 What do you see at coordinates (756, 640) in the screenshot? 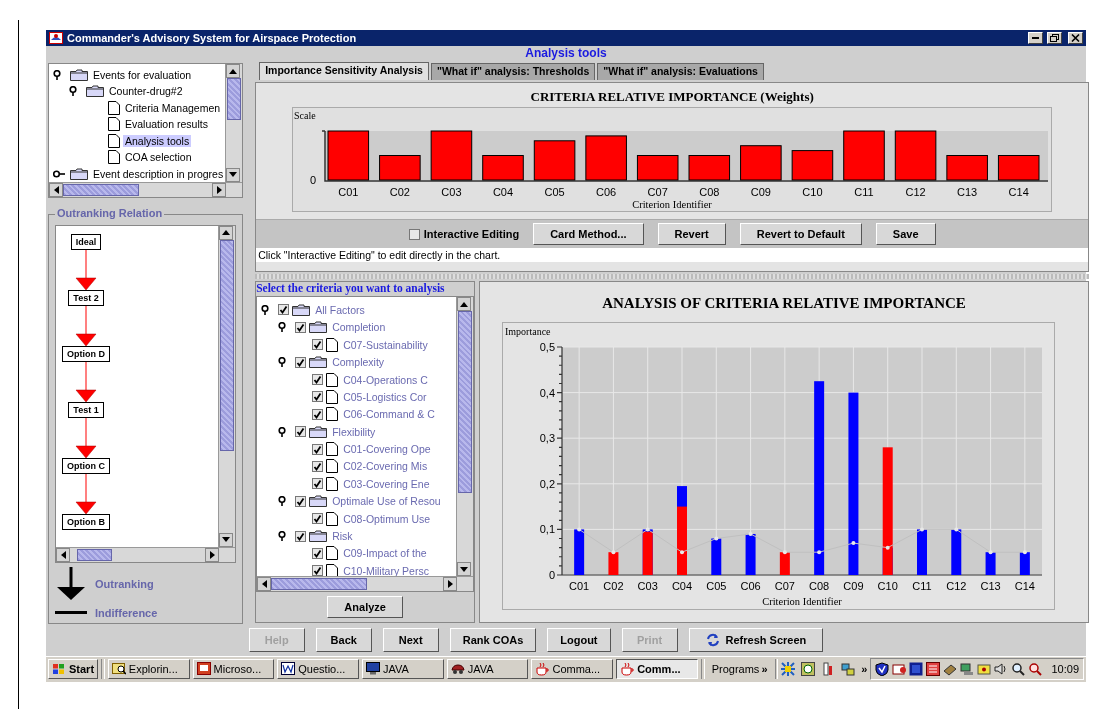
I see `nav-button: Refresh Screen` at bounding box center [756, 640].